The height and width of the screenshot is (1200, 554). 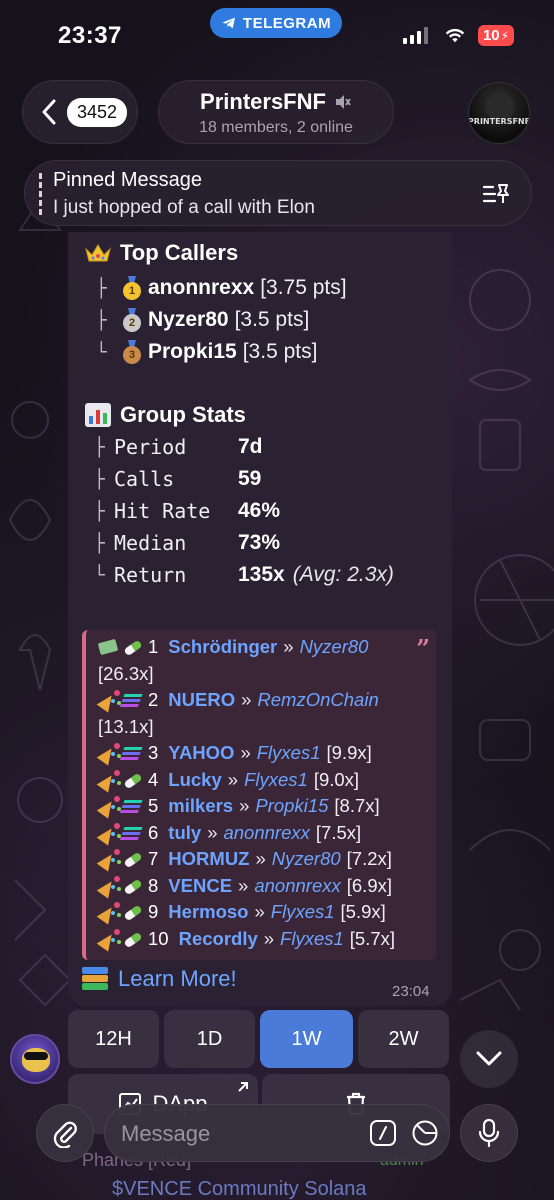 I want to click on pin-list-icon, so click(x=496, y=194).